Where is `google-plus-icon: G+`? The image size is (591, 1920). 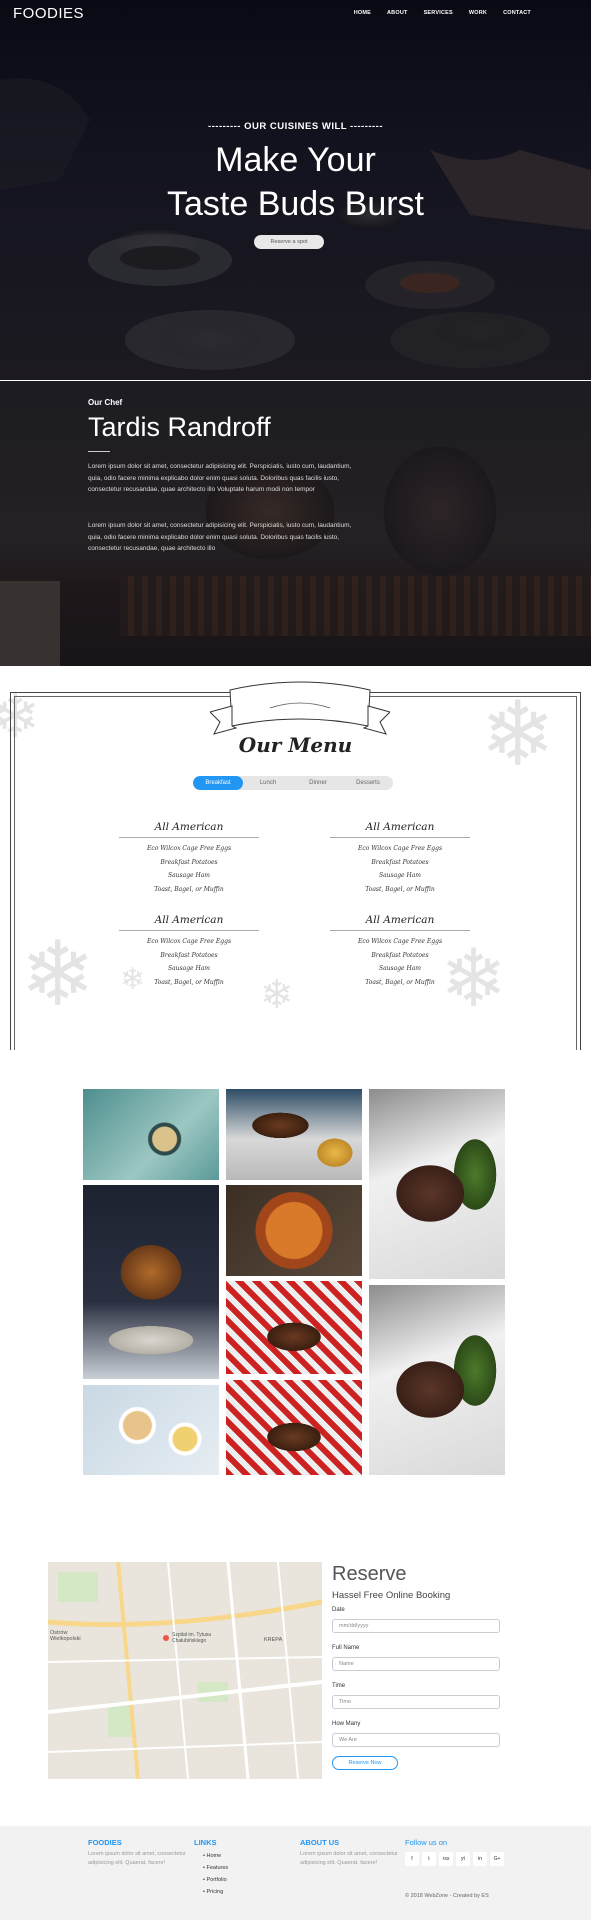
google-plus-icon: G+ is located at coordinates (497, 1859).